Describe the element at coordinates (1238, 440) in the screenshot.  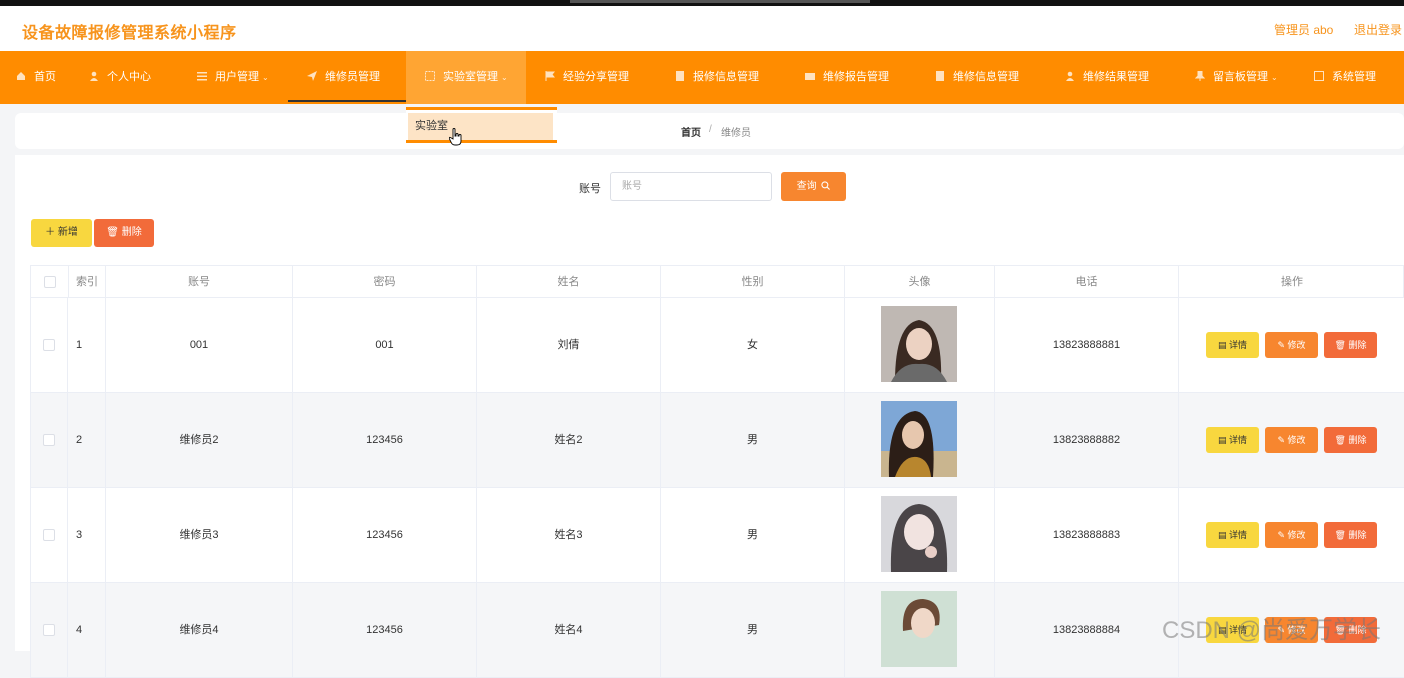
I see `detail-label: 详情` at that location.